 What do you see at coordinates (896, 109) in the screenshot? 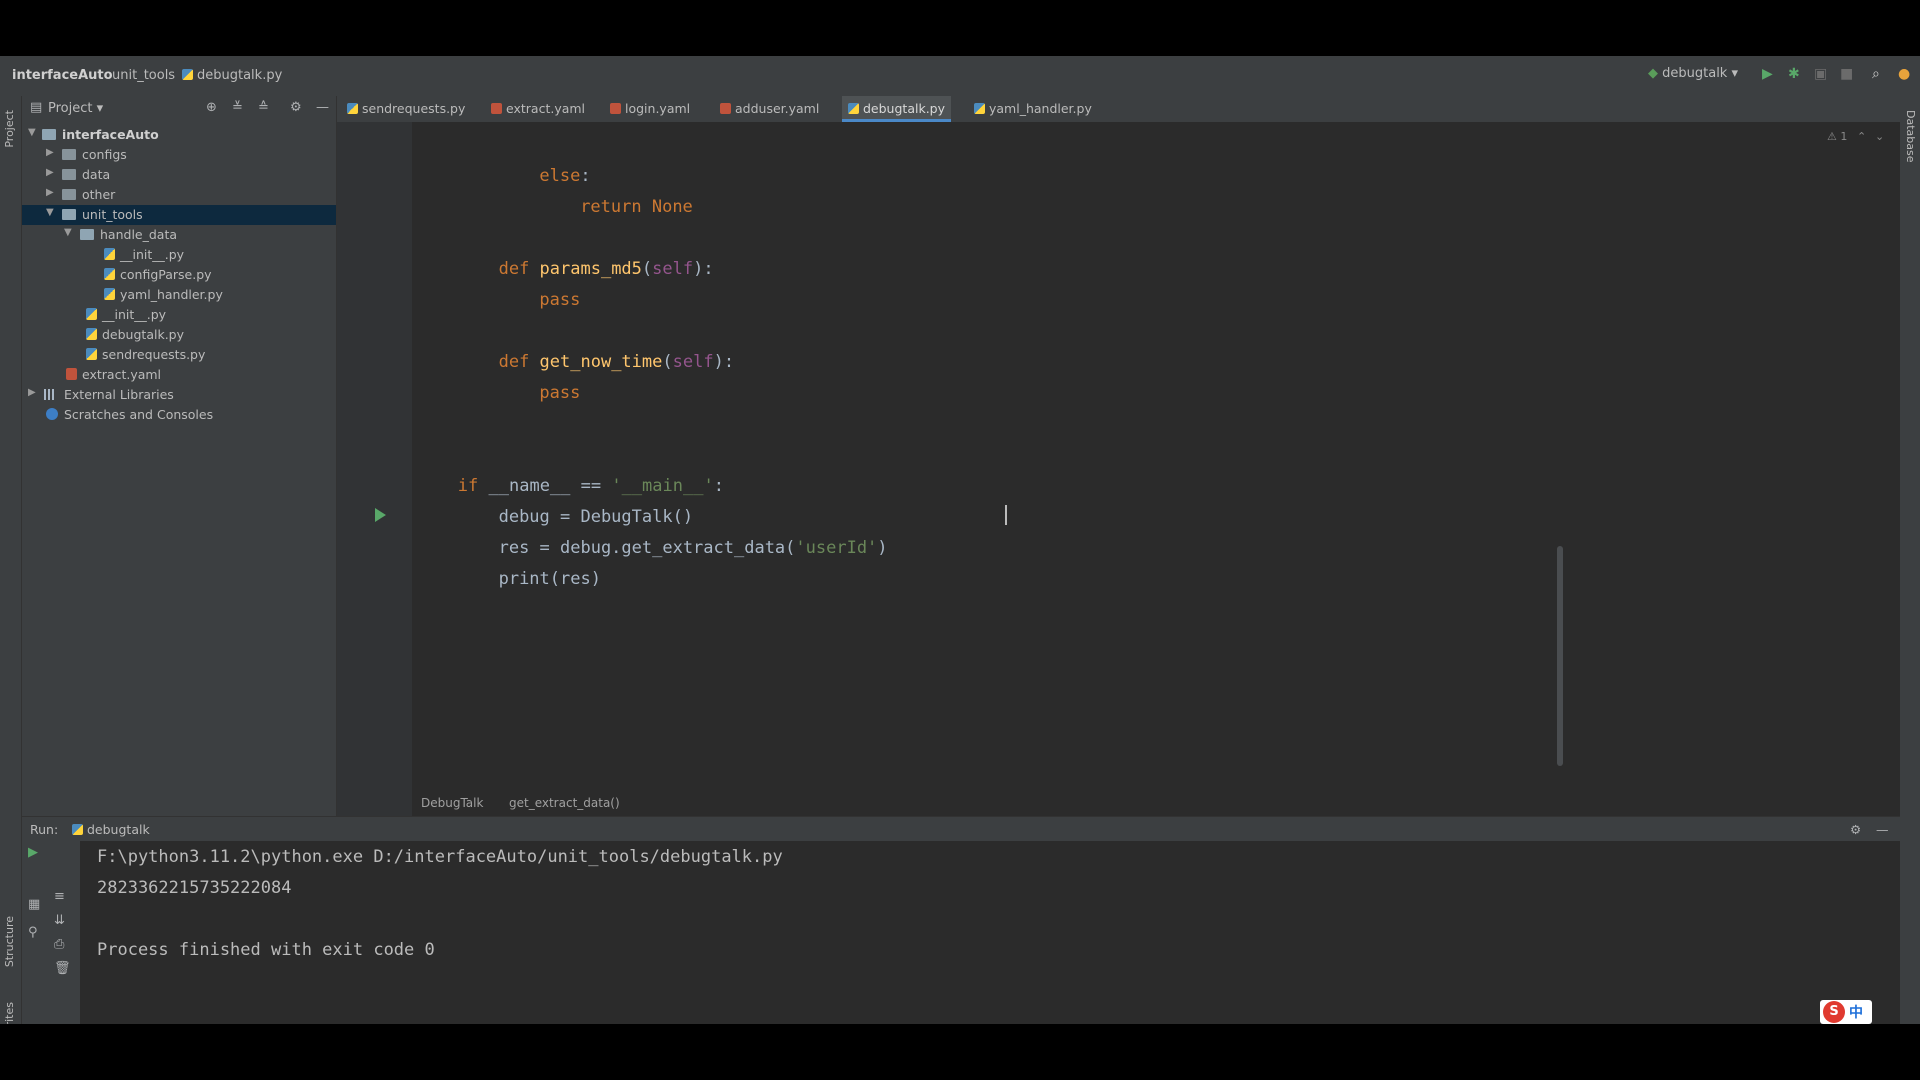
I see `tab-debugtalk: debugtalk.py` at bounding box center [896, 109].